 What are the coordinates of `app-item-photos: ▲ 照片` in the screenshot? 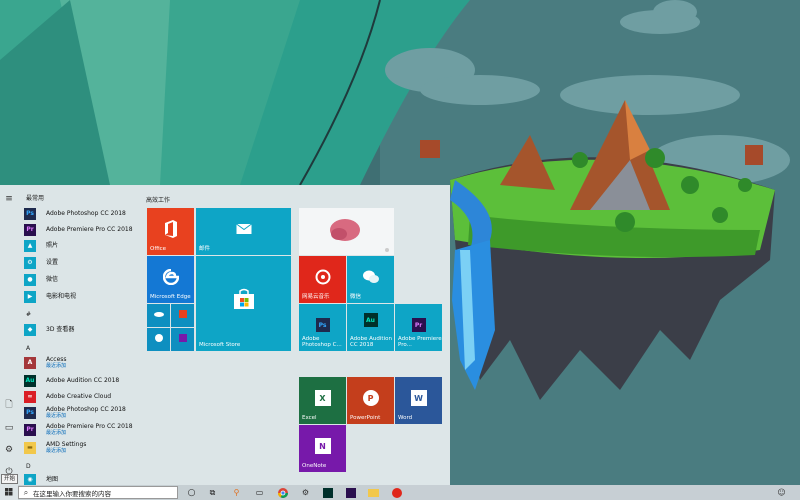 It's located at (82, 245).